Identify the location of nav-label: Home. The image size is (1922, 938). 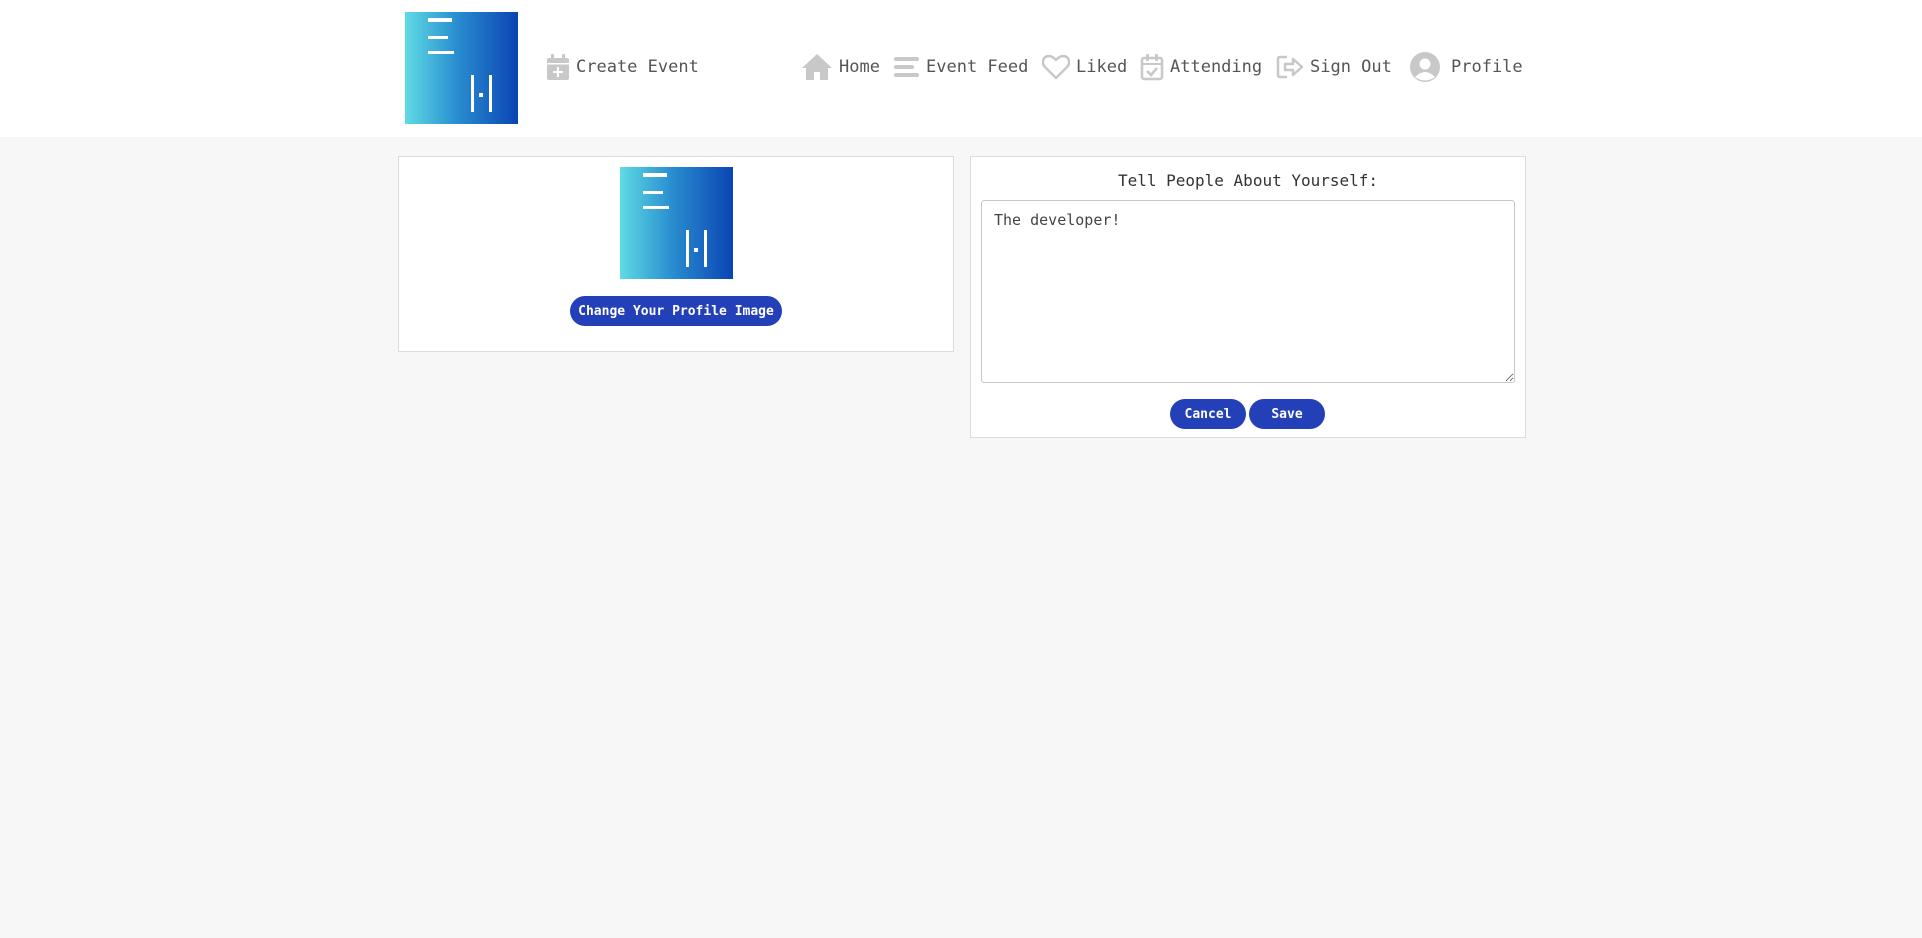
(859, 67).